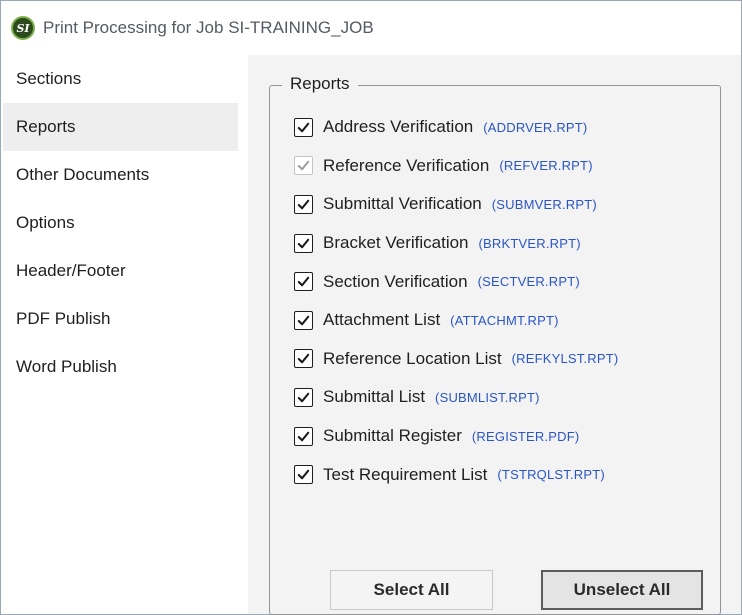  What do you see at coordinates (565, 359) in the screenshot?
I see `report-file-name: (REFKYLST.RPT)` at bounding box center [565, 359].